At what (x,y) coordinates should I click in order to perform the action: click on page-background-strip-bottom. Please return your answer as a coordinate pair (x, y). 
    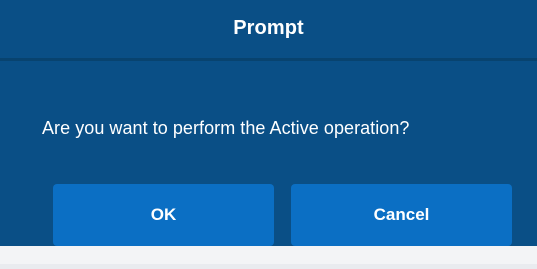
    Looking at the image, I should click on (268, 266).